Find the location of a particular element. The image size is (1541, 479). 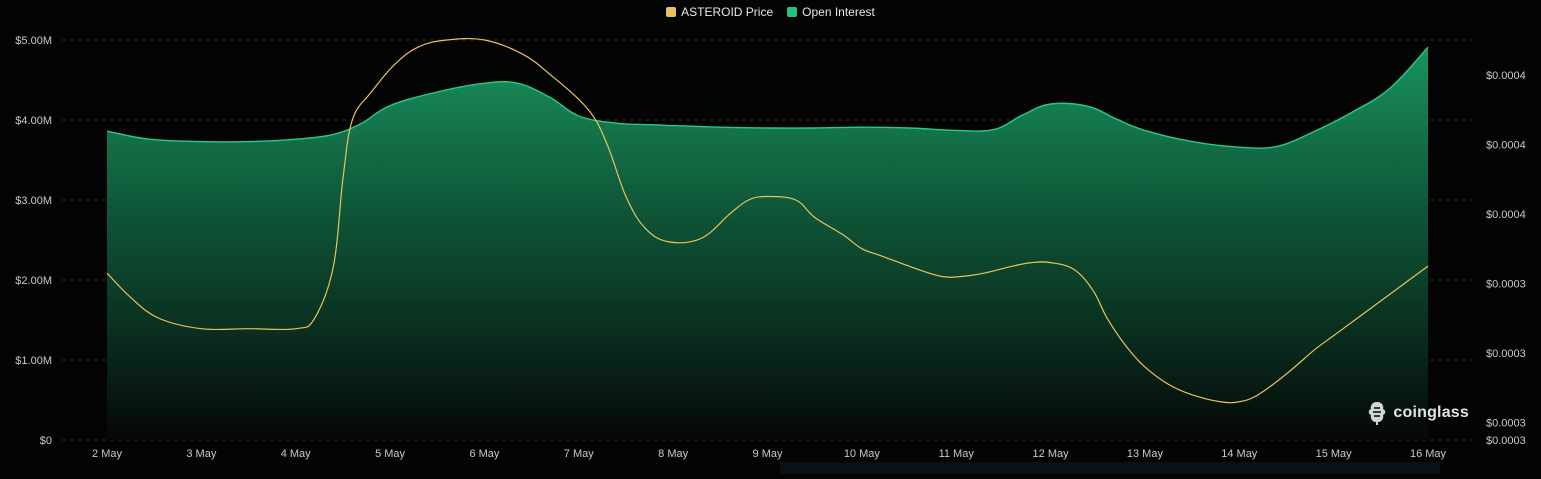

x-axis-tick-label: 9 May is located at coordinates (768, 454).